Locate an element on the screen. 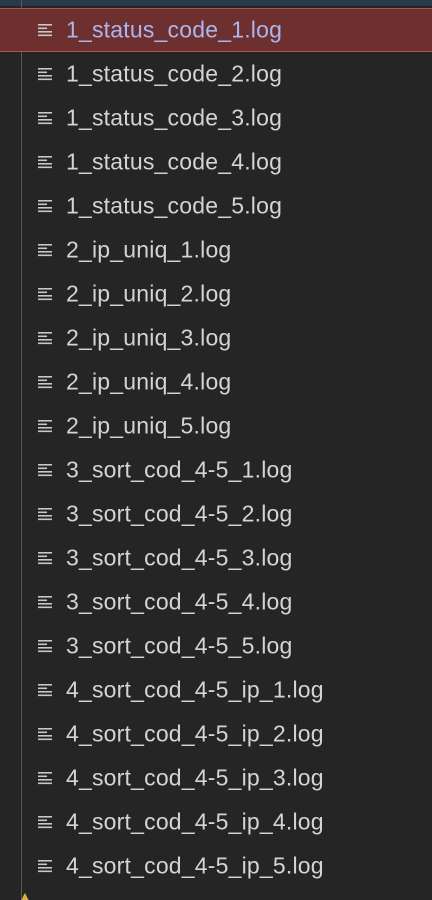 This screenshot has width=432, height=900. file-name: 1_status_code_4.log is located at coordinates (174, 161).